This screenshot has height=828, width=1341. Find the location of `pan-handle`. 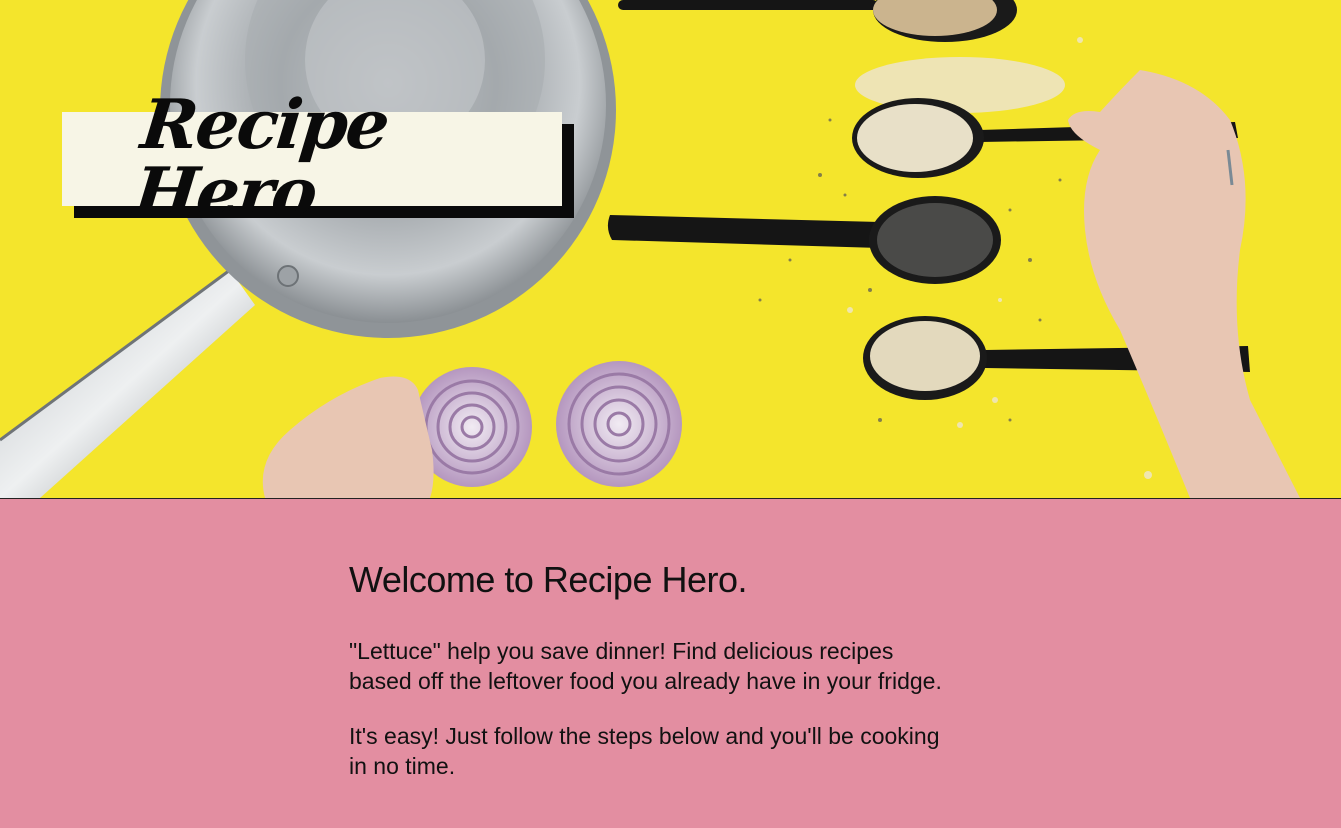

pan-handle is located at coordinates (127, 383).